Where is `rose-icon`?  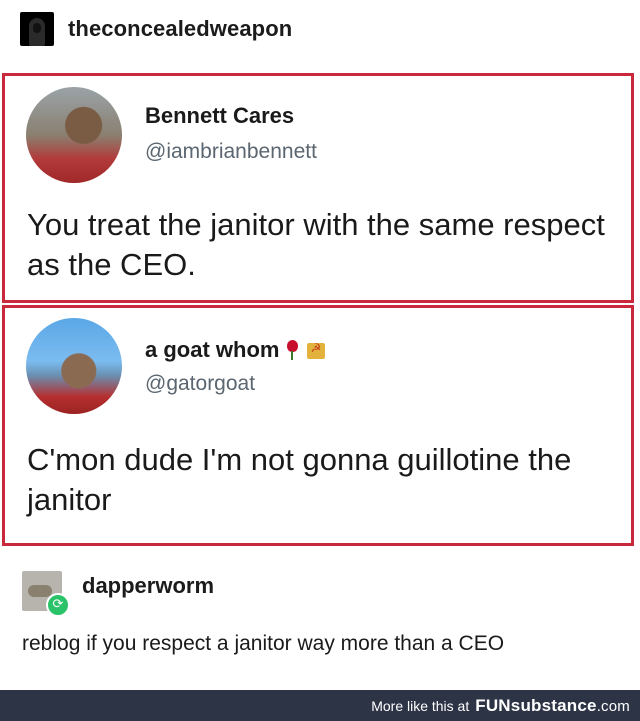
rose-icon is located at coordinates (292, 350).